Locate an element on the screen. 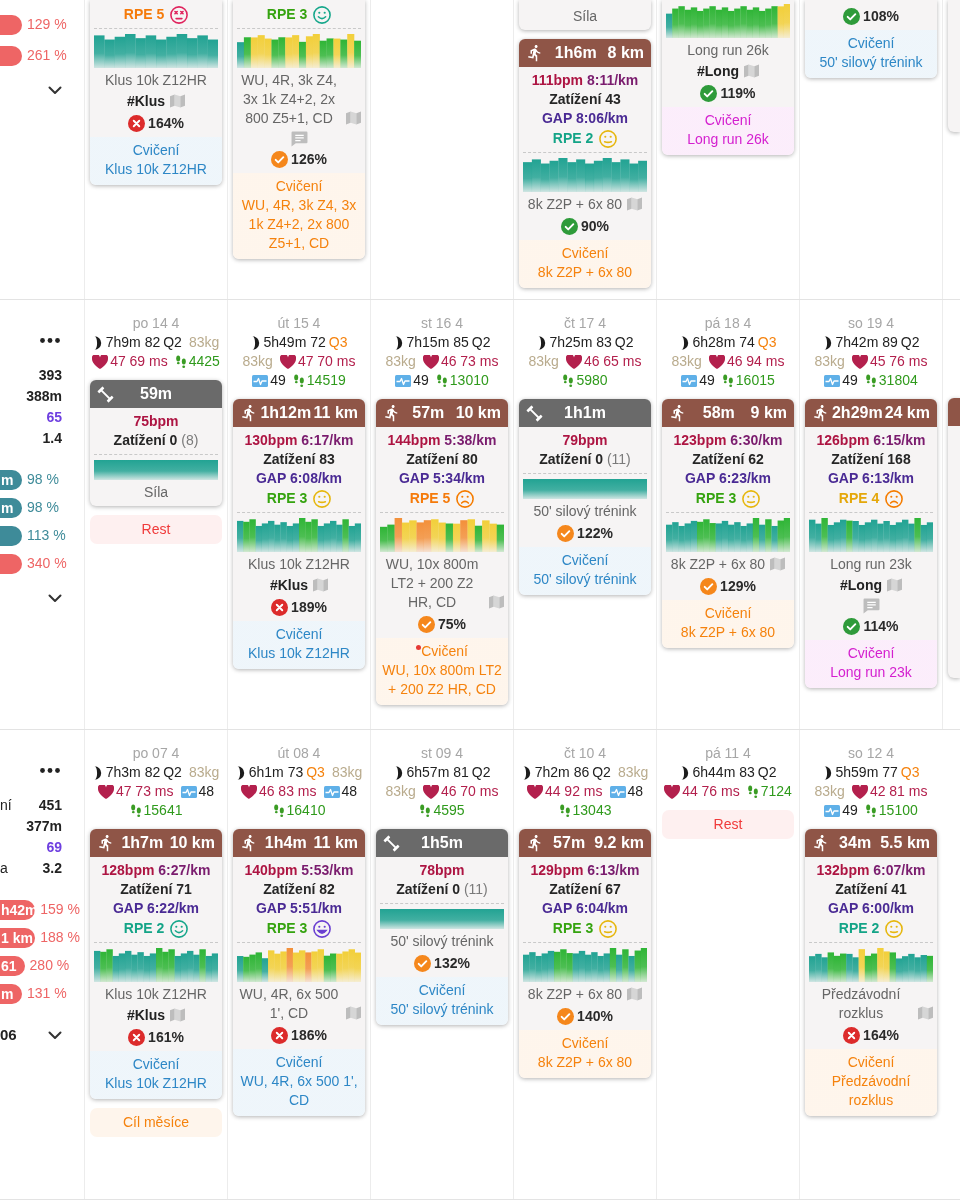  steps-text: 7124 is located at coordinates (776, 791).